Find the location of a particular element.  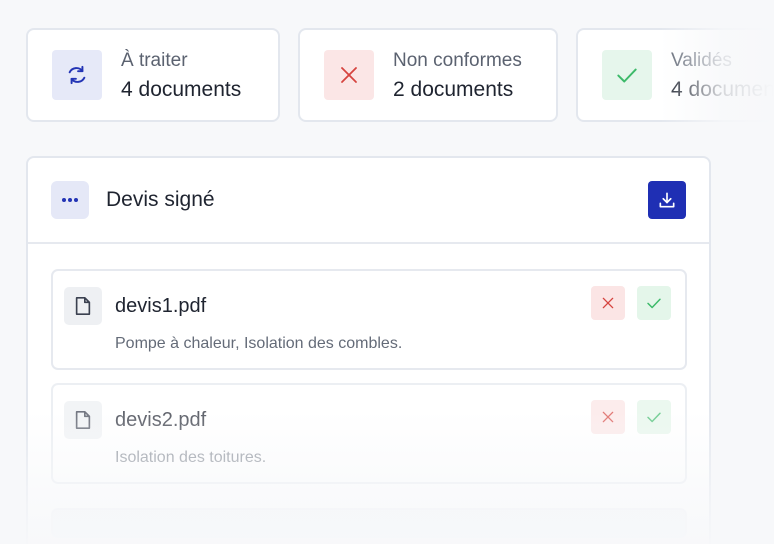

file-description: Isolation des toitures. is located at coordinates (191, 457).